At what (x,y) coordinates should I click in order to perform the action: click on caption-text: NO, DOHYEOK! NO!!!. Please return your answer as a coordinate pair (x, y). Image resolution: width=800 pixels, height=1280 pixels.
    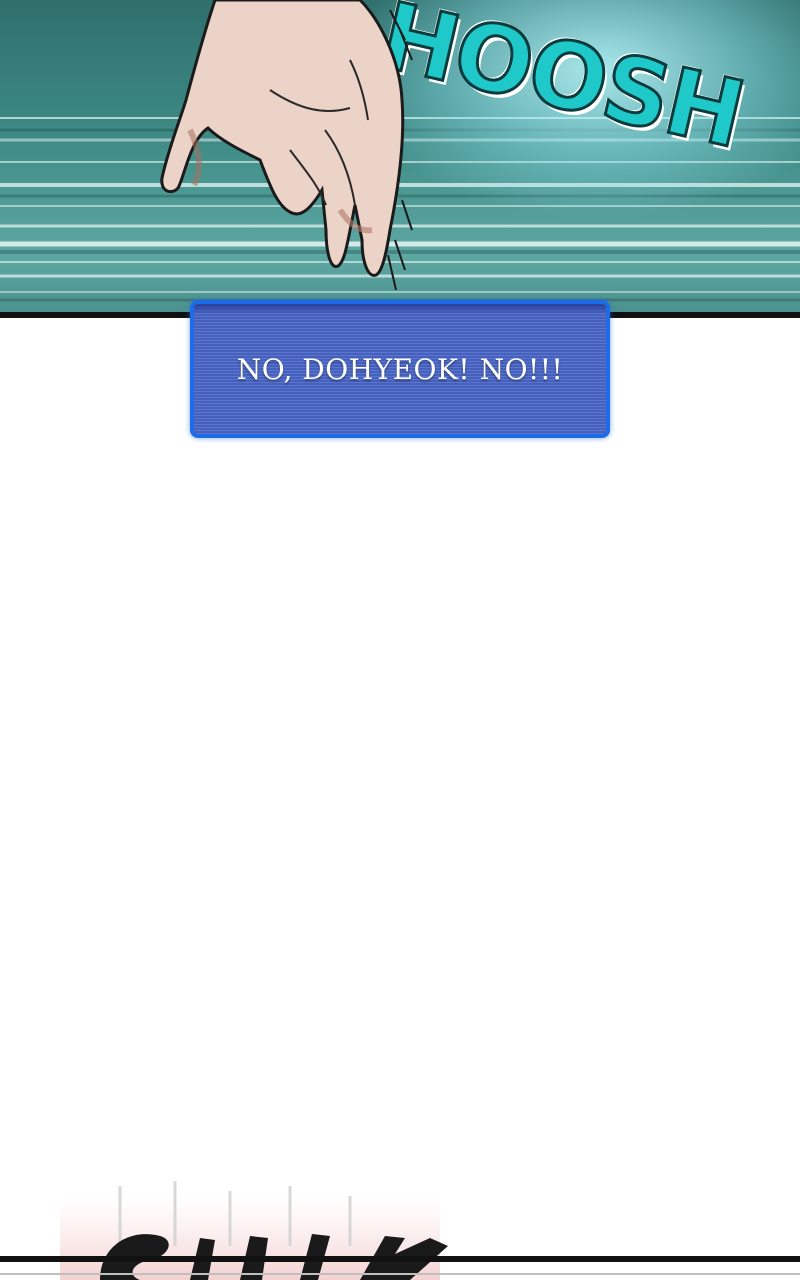
    Looking at the image, I should click on (400, 369).